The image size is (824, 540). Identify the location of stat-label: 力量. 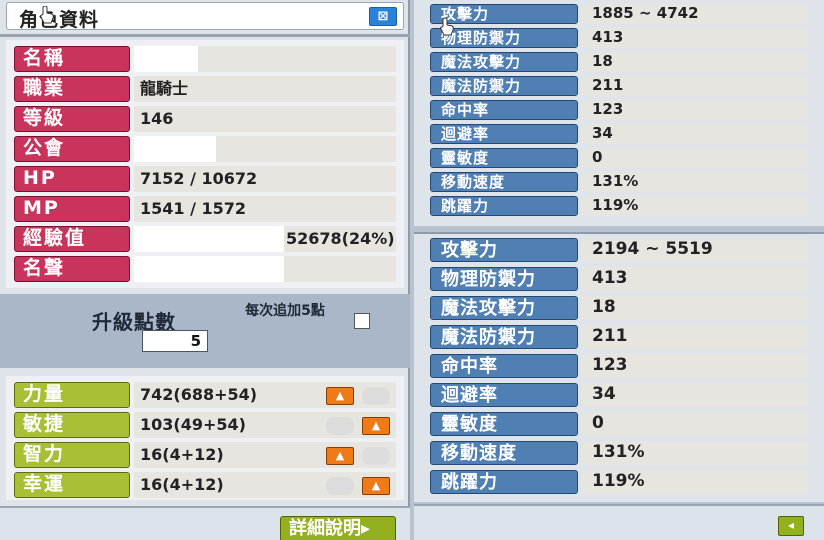
(72, 395).